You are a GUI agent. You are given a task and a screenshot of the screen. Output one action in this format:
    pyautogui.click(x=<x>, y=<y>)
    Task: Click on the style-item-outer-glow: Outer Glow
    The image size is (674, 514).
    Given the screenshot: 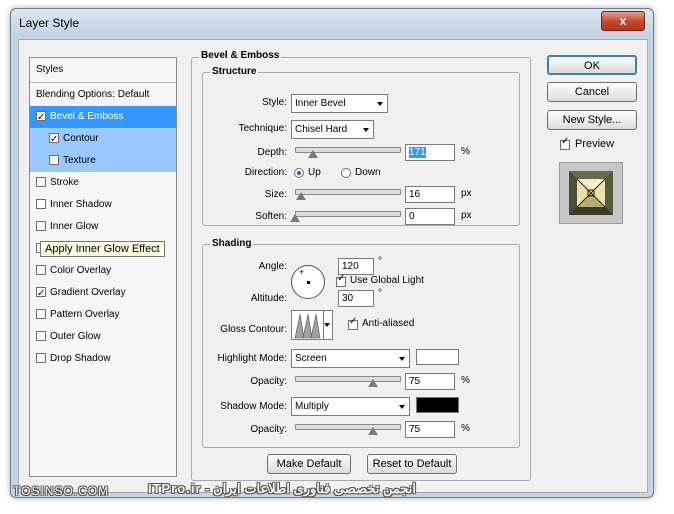 What is the action you would take?
    pyautogui.click(x=103, y=337)
    